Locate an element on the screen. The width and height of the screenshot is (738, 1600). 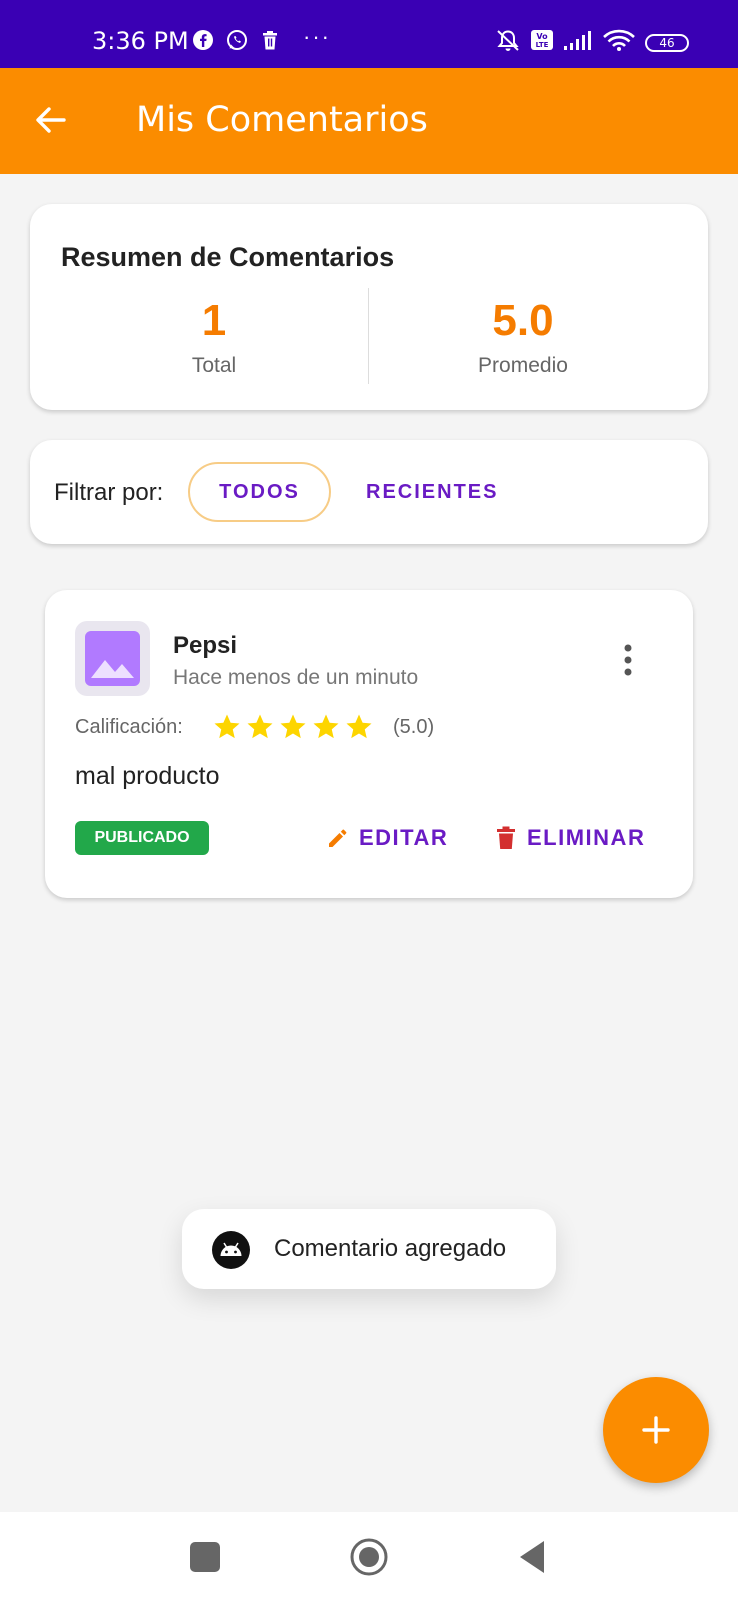
back-icon is located at coordinates (532, 1557).